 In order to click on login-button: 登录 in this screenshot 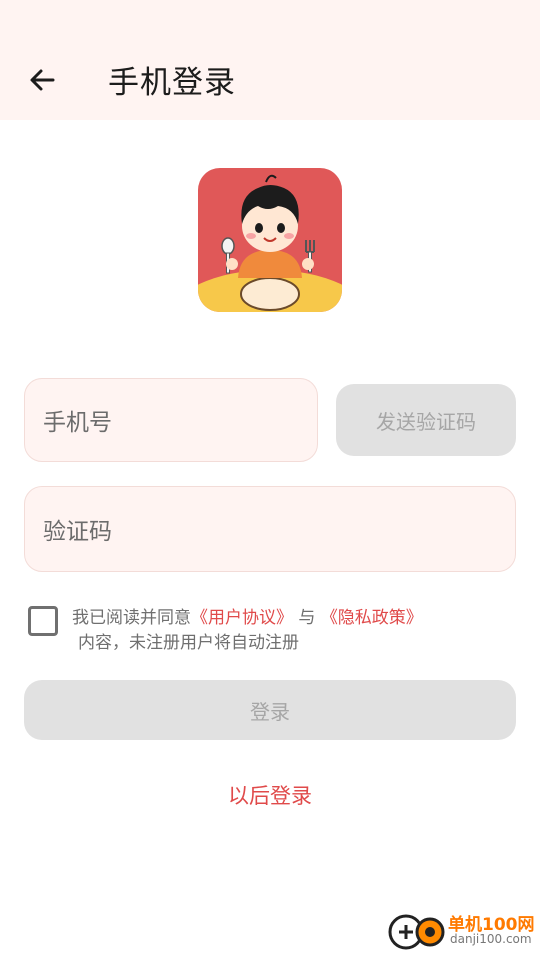, I will do `click(270, 710)`.